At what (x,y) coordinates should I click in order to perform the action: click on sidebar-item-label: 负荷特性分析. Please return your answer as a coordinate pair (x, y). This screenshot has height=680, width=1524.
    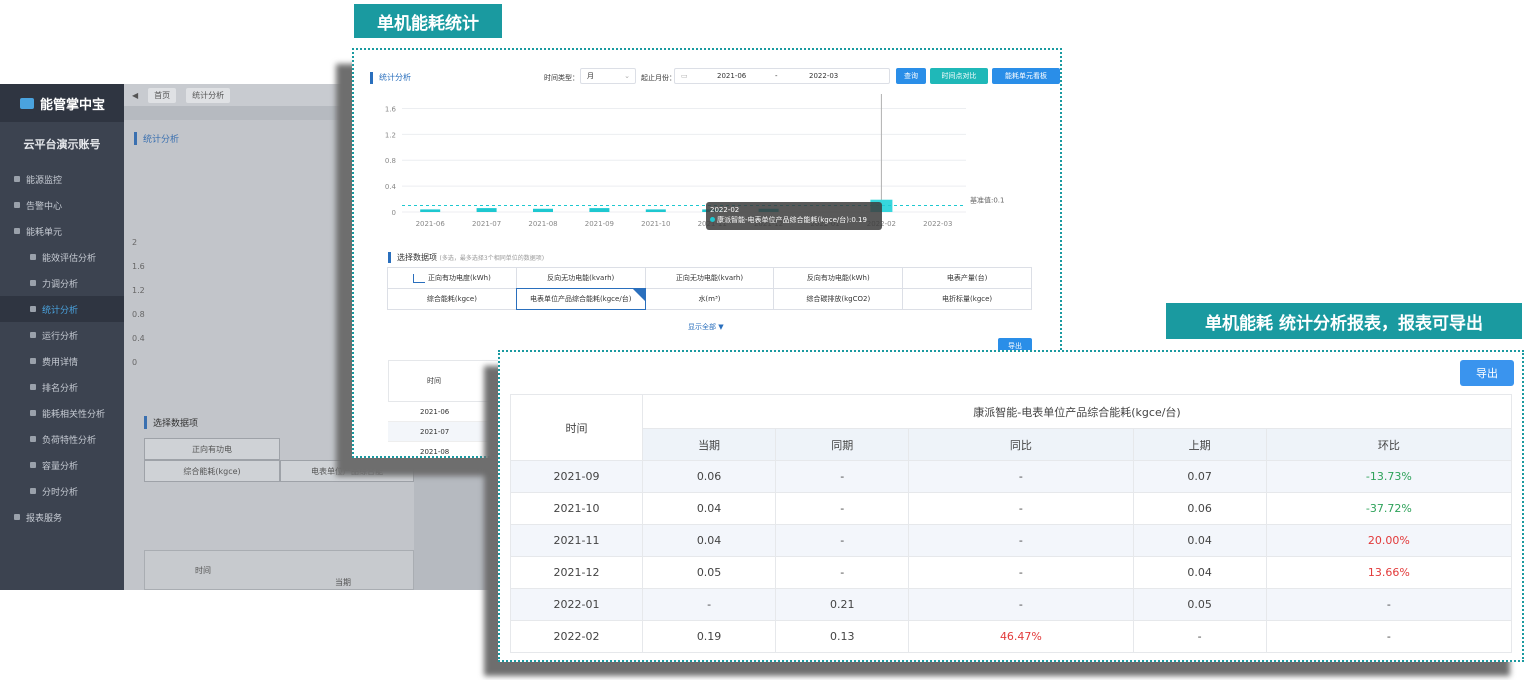
    Looking at the image, I should click on (69, 440).